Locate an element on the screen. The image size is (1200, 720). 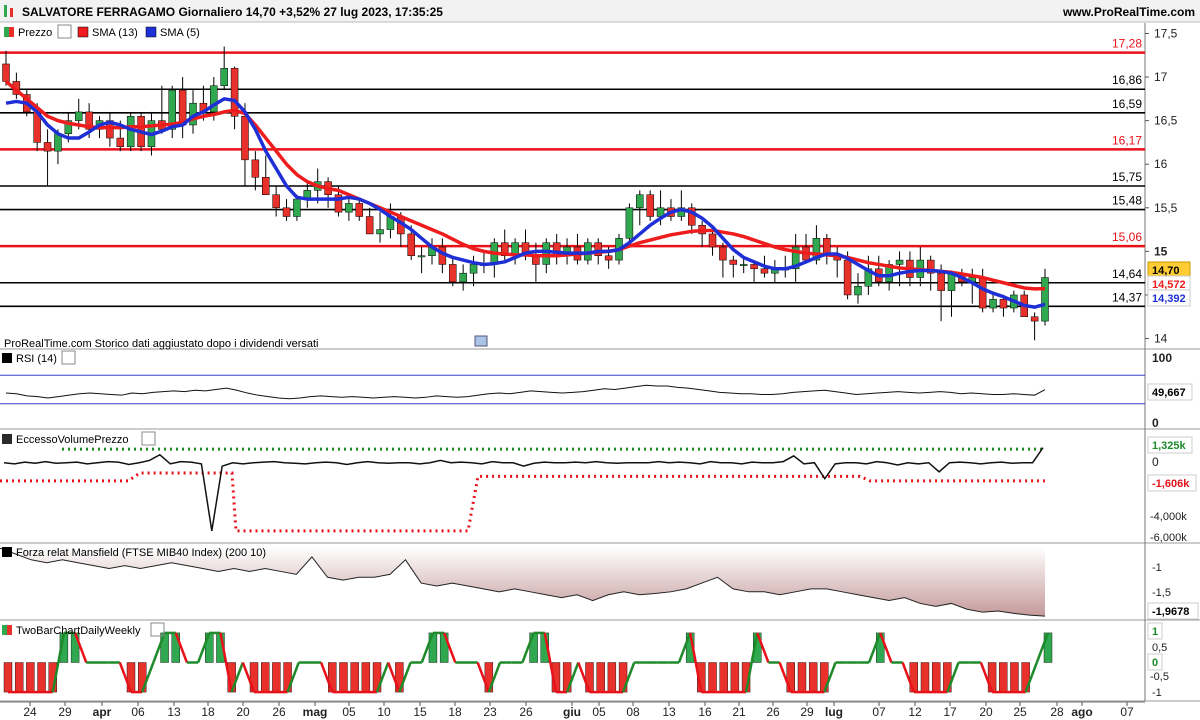
sma5-badge: 14,392 is located at coordinates (1169, 299).